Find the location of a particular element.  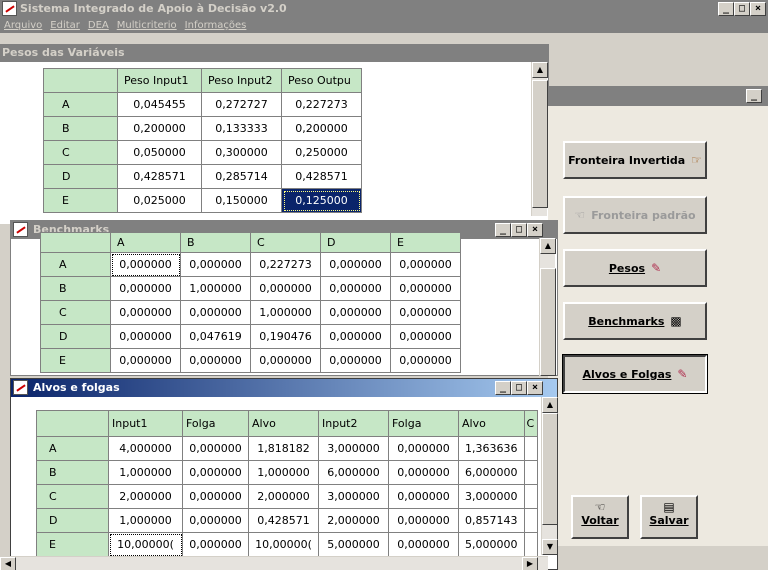

menu-arquivo: Arquivo is located at coordinates (23, 25).